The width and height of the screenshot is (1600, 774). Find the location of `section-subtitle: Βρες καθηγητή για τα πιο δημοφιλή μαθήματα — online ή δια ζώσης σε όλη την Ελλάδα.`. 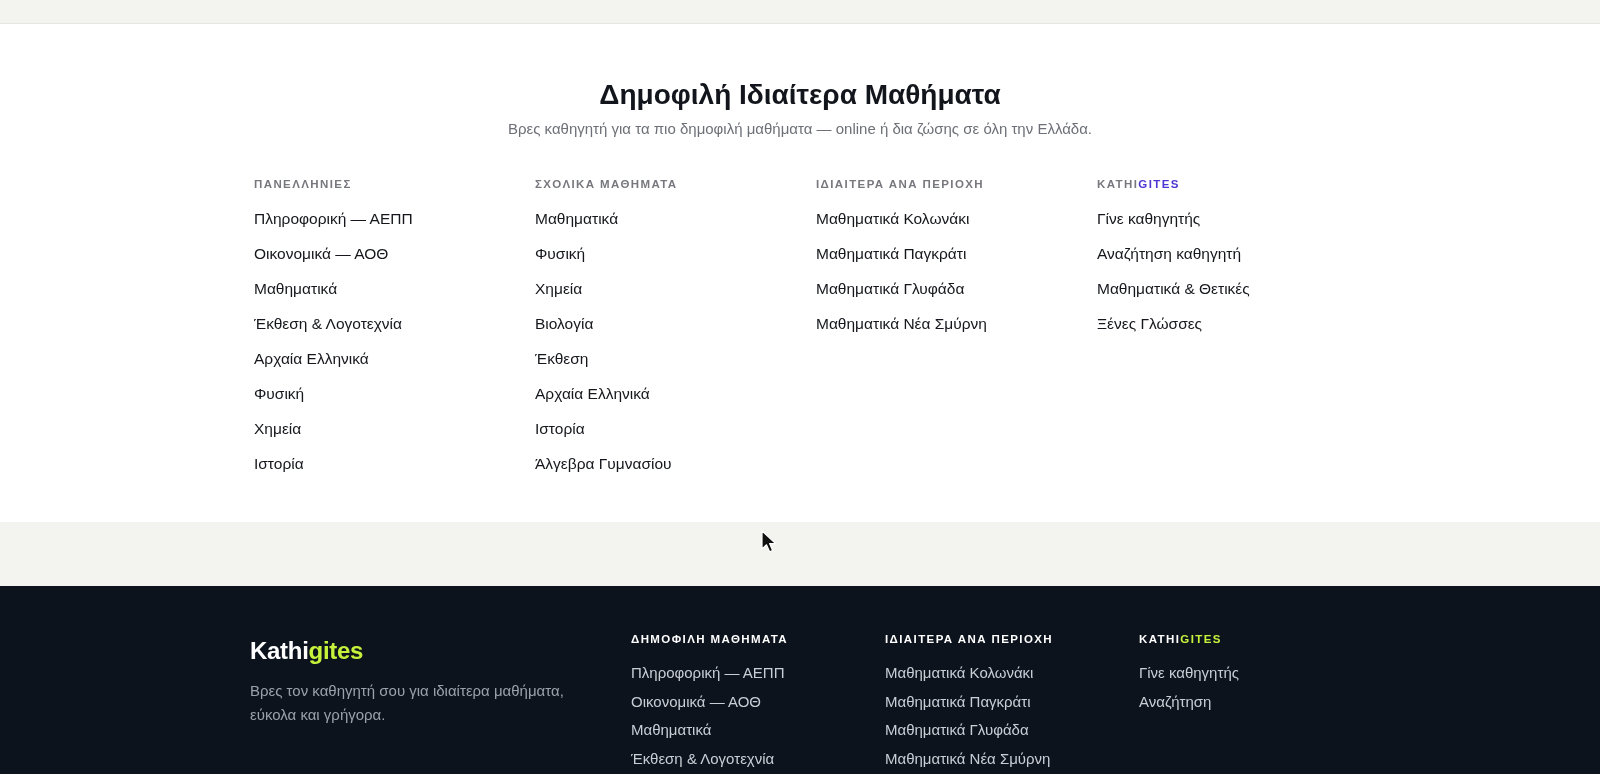

section-subtitle: Βρες καθηγητή για τα πιο δημοφιλή μαθήματα — online ή δια ζώσης σε όλη την Ελλάδα. is located at coordinates (800, 129).